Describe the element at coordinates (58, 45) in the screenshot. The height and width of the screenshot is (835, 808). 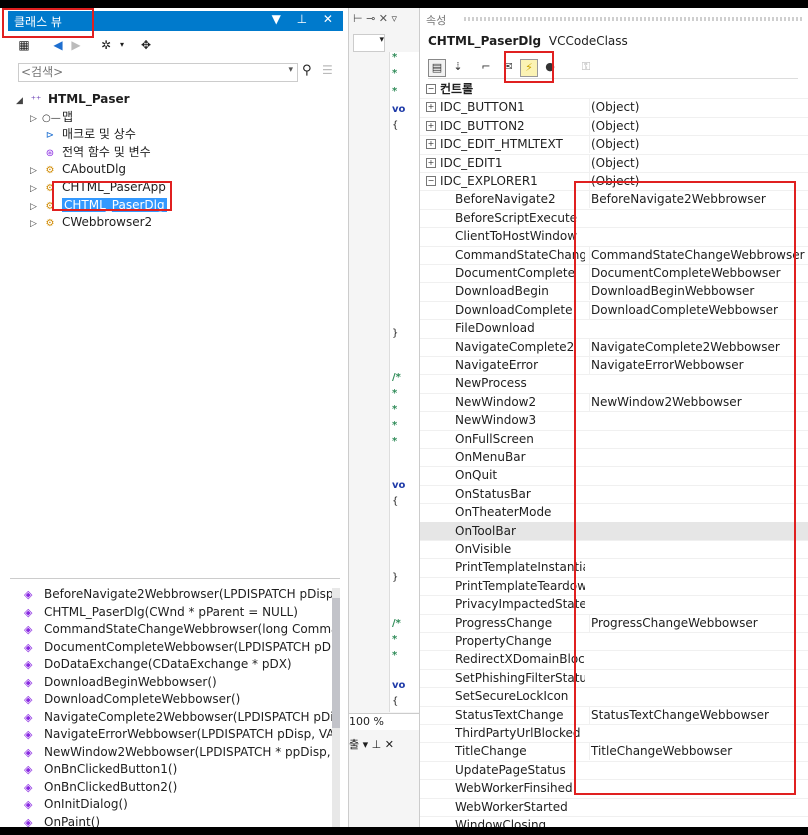
I see `back-icon: ◀` at that location.